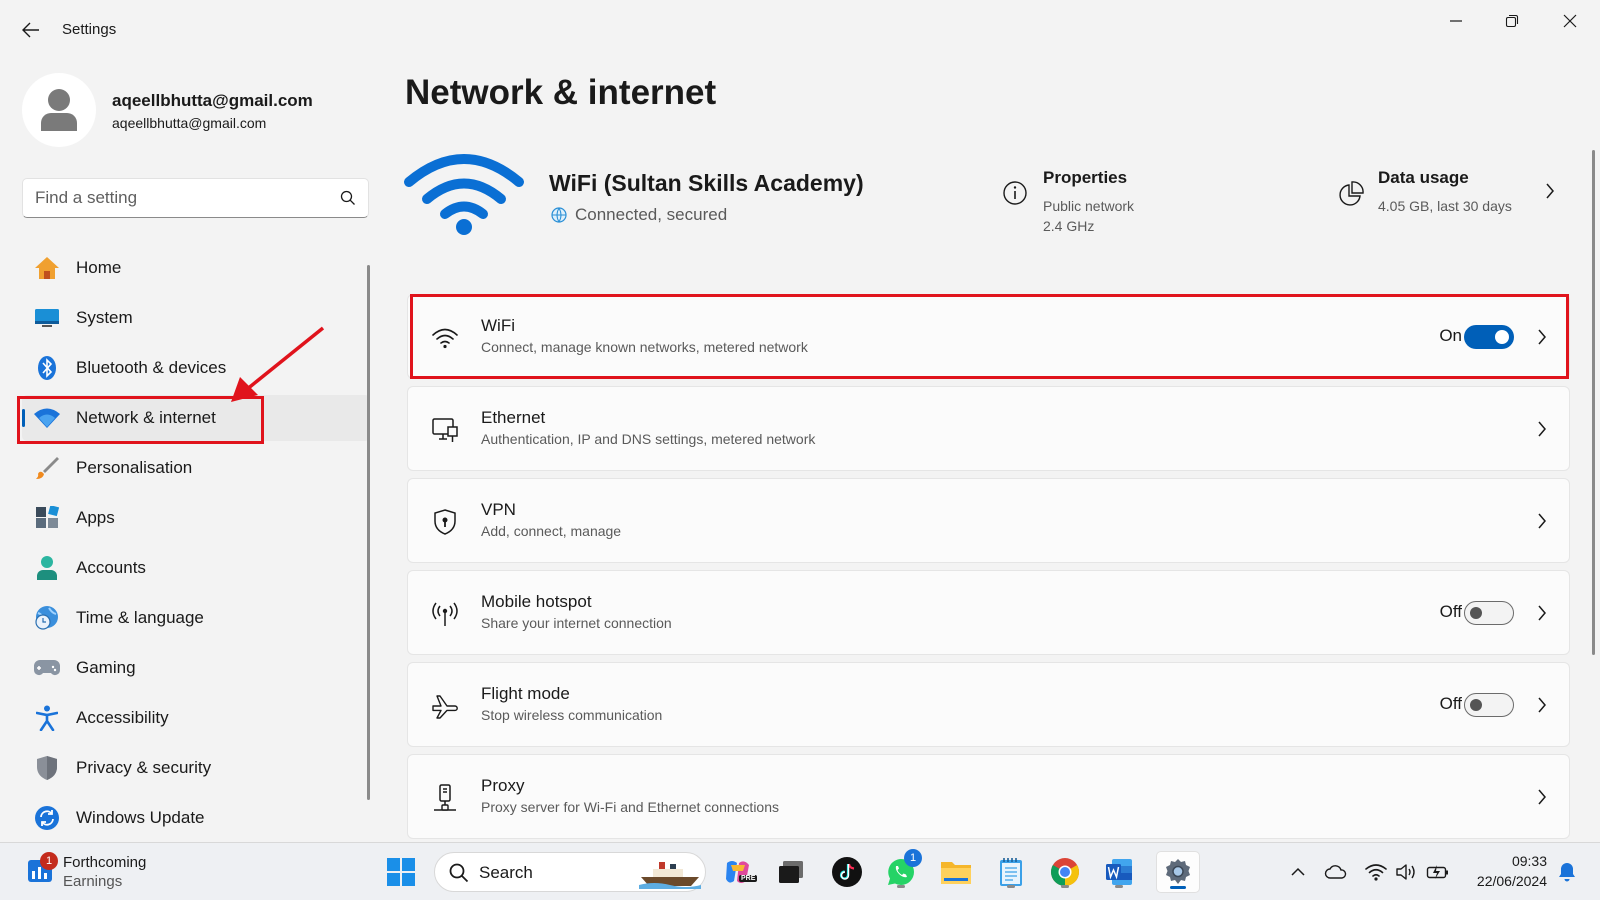 The image size is (1600, 900). What do you see at coordinates (1089, 206) in the screenshot?
I see `network-profile-type: Public network` at bounding box center [1089, 206].